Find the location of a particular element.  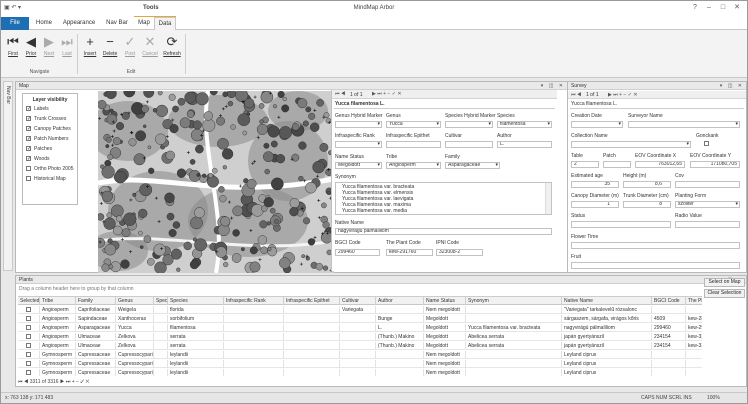

column-header: Cultivar is located at coordinates (358, 301).